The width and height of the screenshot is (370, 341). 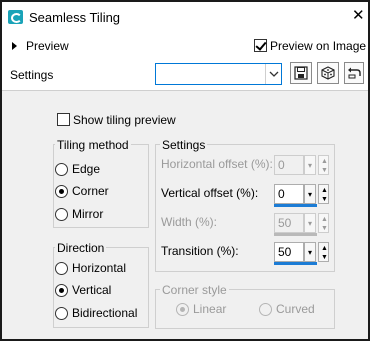 What do you see at coordinates (217, 164) in the screenshot?
I see `horizontal-offset-label: Horizontal offset (%):` at bounding box center [217, 164].